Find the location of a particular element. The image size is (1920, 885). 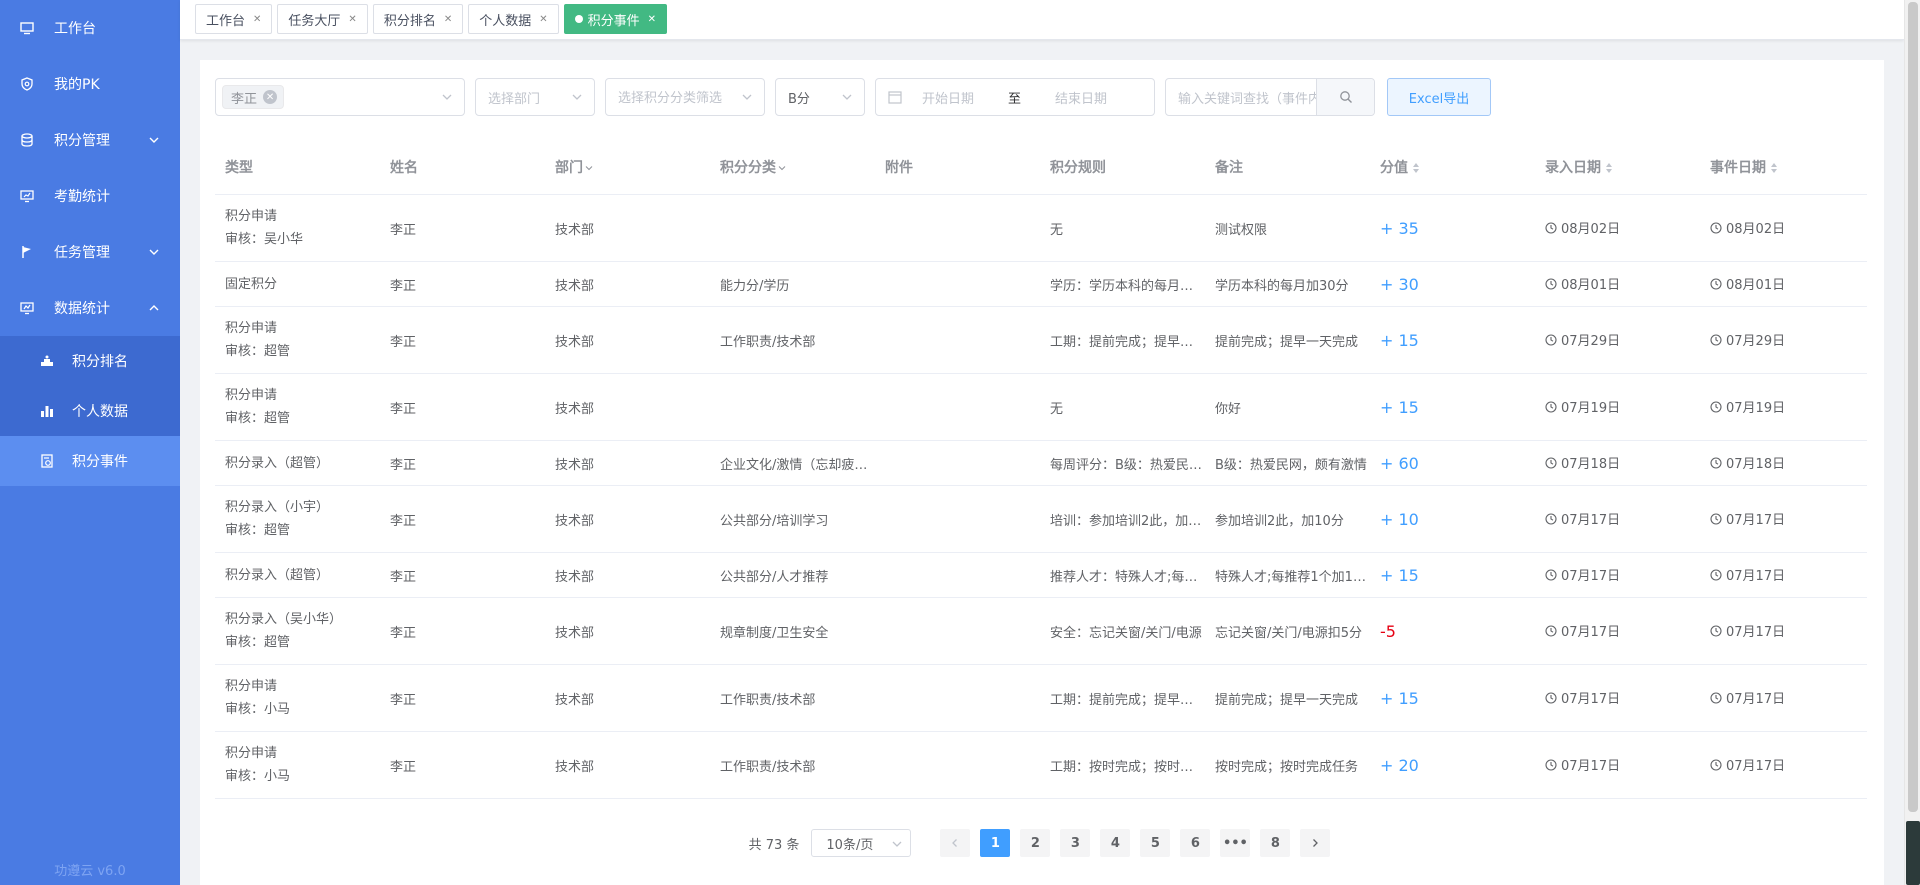

name-cell: 李正 is located at coordinates (403, 342).